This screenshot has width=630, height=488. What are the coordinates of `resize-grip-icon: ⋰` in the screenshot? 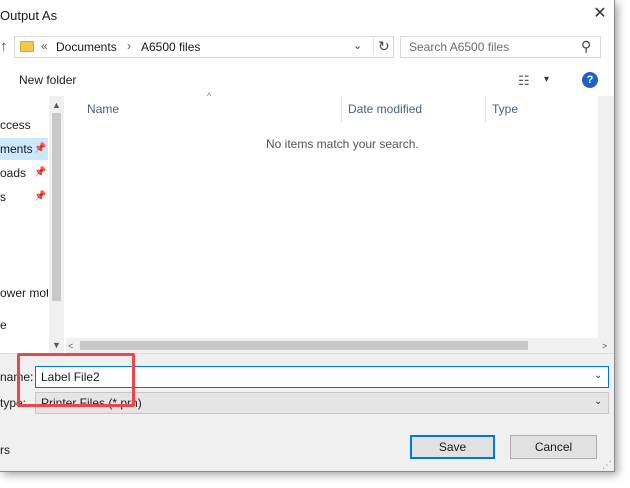 It's located at (607, 465).